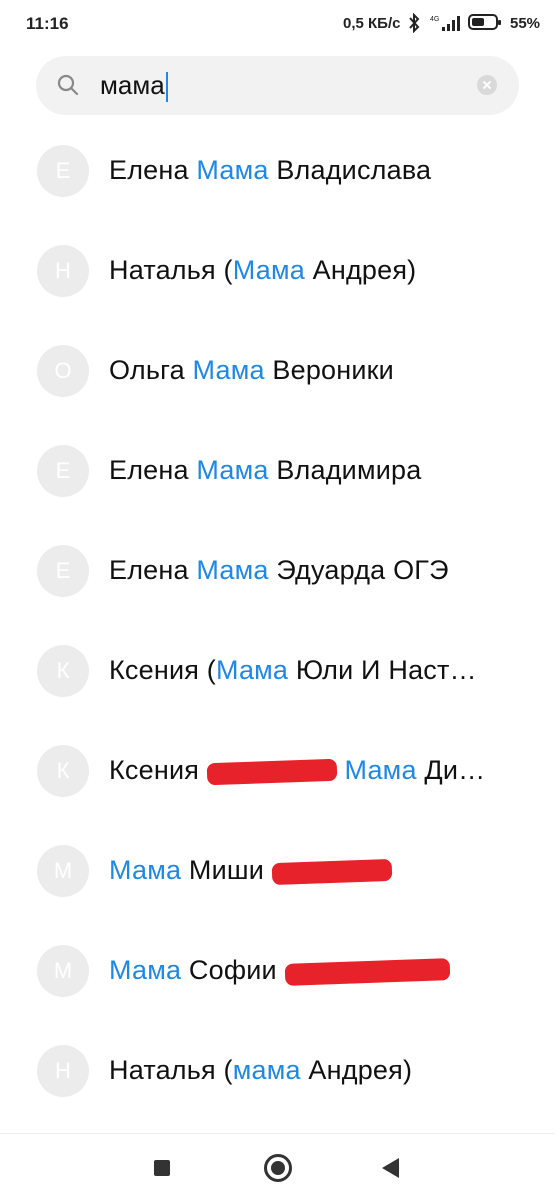 This screenshot has width=555, height=1201. I want to click on battery-icon, so click(484, 22).